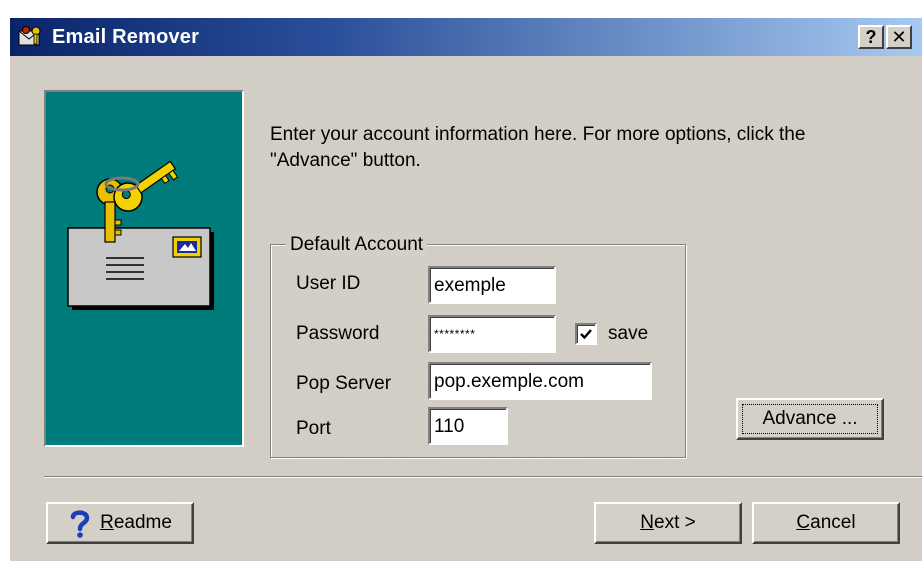 Image resolution: width=922 pixels, height=561 pixels. Describe the element at coordinates (540, 381) in the screenshot. I see `pop-server-field: pop.exemple.com` at that location.